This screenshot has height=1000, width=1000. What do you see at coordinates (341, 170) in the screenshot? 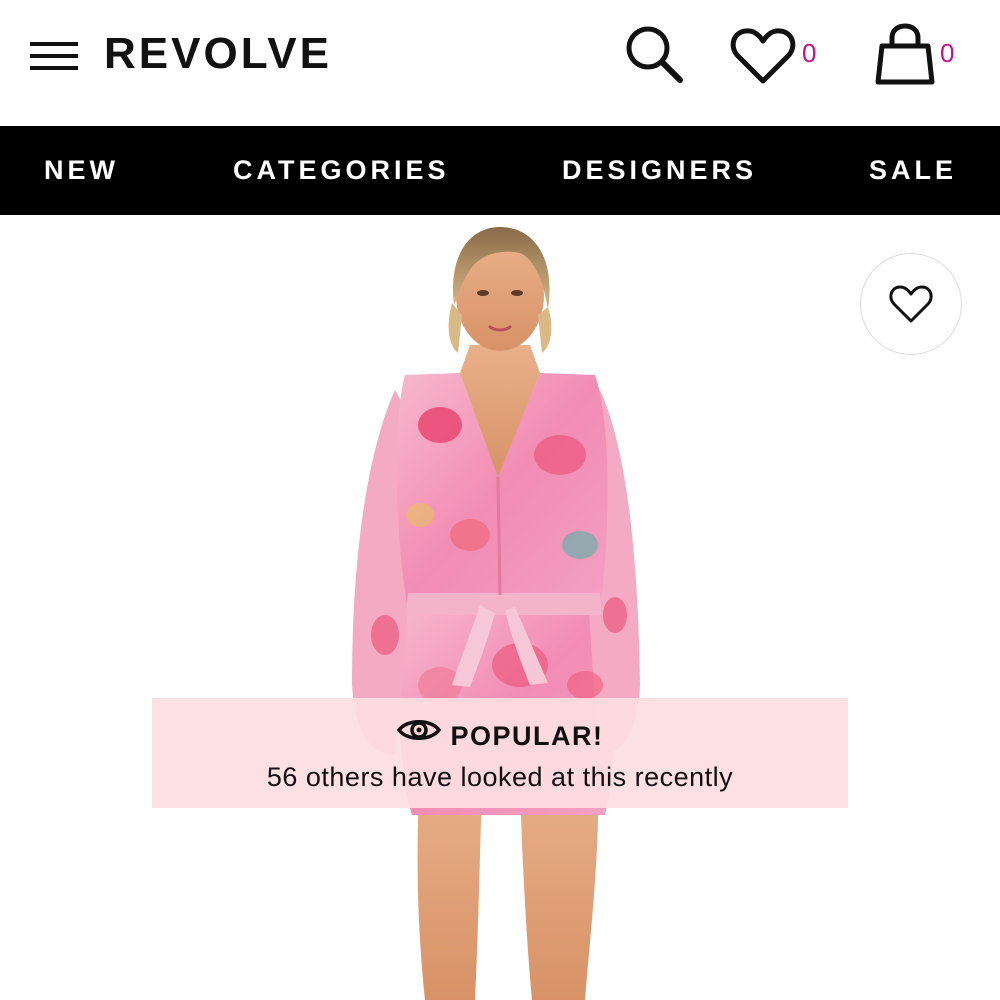
I see `nav-item-categories: CATEGORIES` at bounding box center [341, 170].